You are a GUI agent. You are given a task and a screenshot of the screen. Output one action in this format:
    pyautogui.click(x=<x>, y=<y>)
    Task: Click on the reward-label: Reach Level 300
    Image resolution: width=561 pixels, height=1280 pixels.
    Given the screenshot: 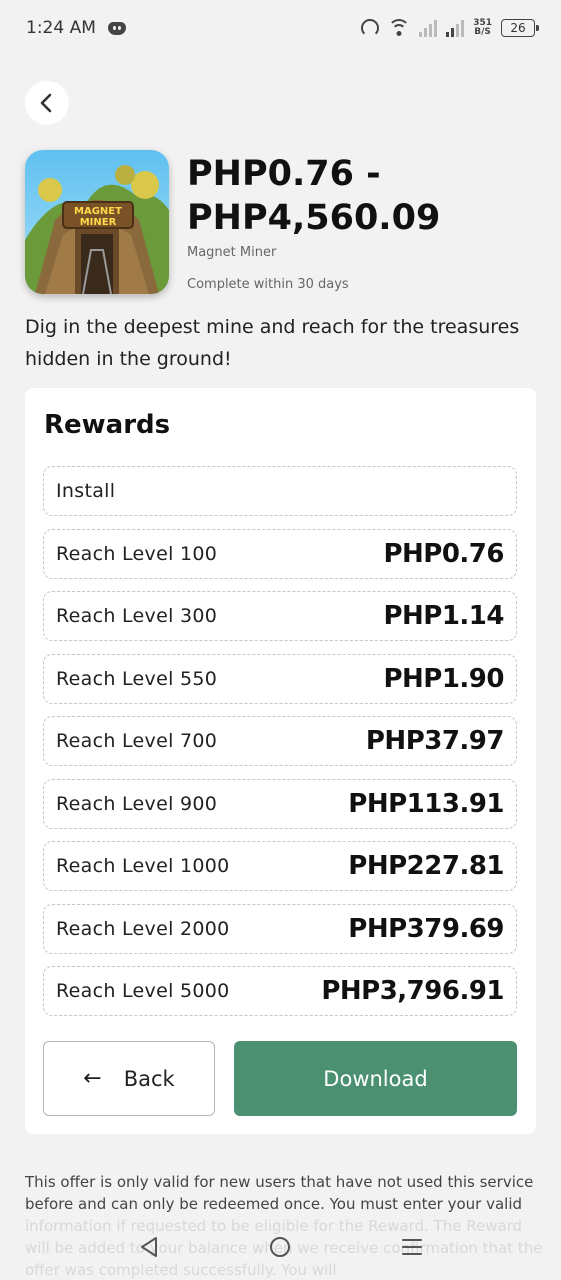 What is the action you would take?
    pyautogui.click(x=137, y=616)
    